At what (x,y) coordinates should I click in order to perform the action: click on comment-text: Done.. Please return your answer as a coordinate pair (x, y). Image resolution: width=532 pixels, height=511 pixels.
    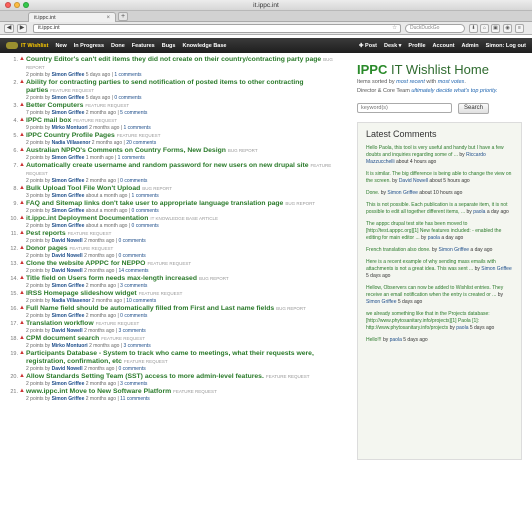
    Looking at the image, I should click on (373, 193).